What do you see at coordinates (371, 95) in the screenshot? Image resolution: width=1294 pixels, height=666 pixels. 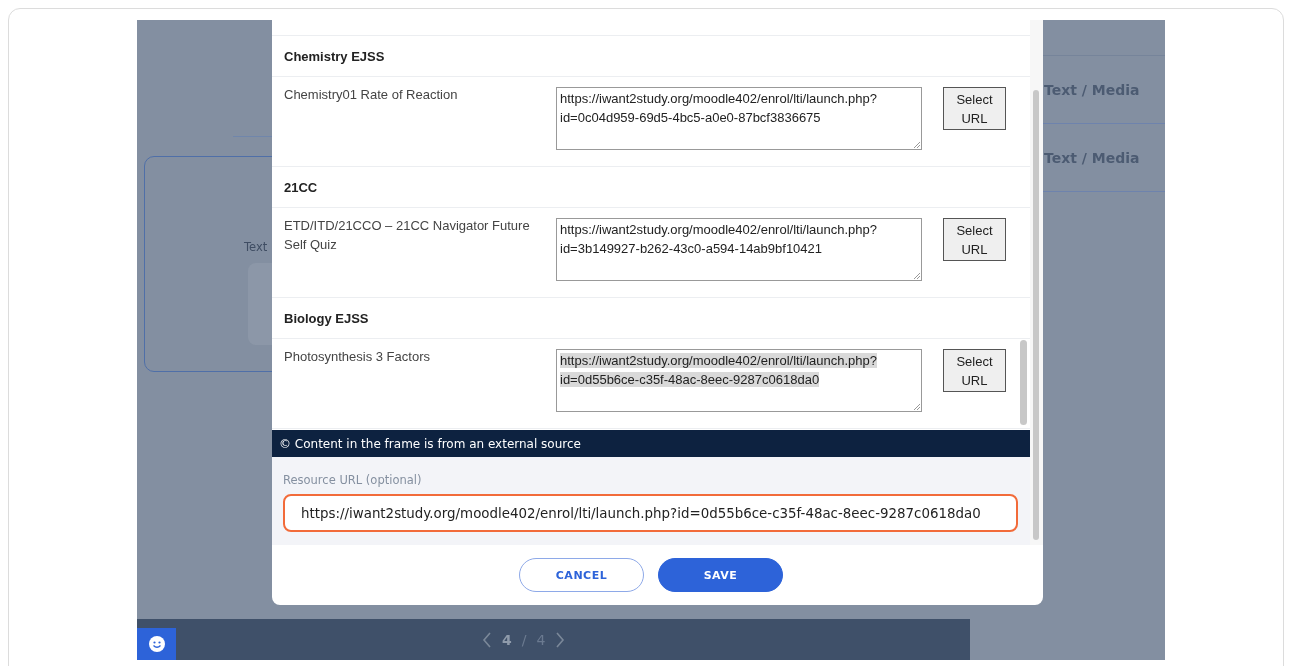 I see `item-name: Chemistry01 Rate of Reaction` at bounding box center [371, 95].